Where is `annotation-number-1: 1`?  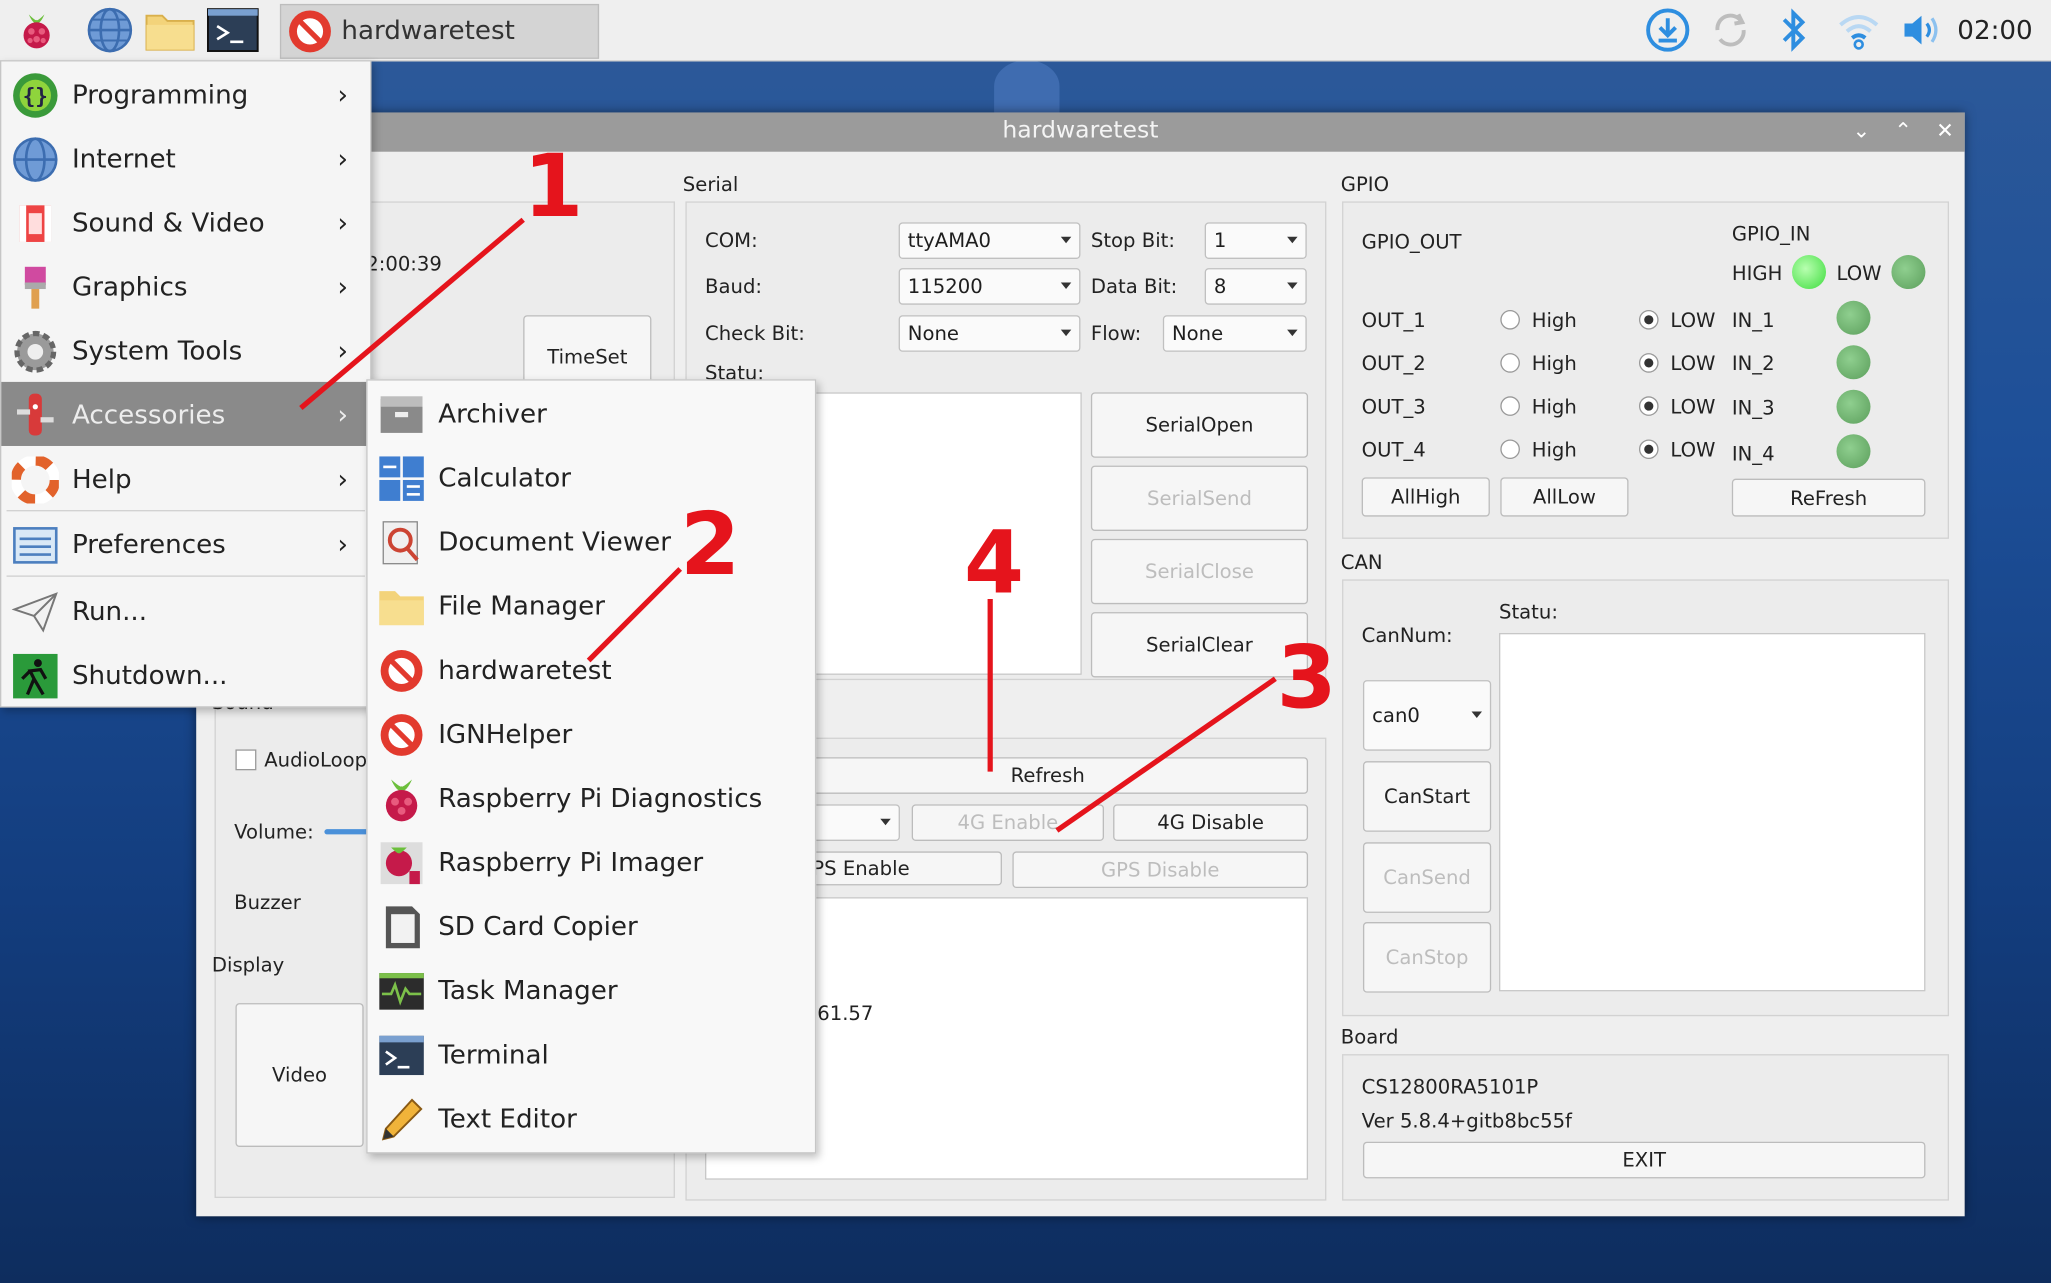
annotation-number-1: 1 is located at coordinates (553, 186).